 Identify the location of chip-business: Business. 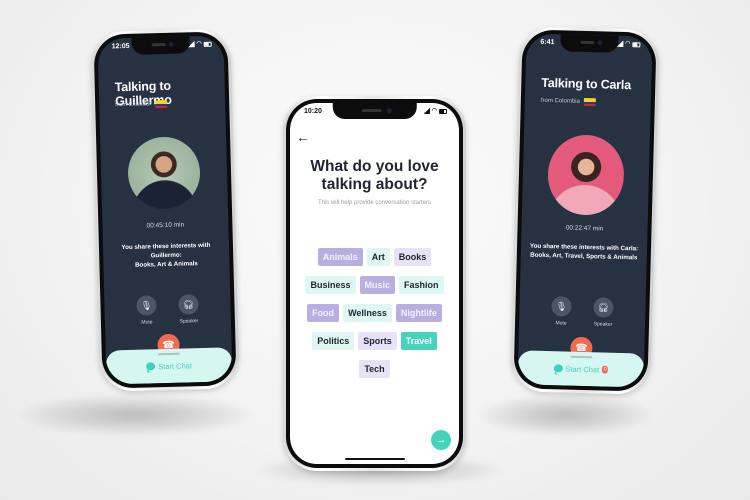
(330, 285).